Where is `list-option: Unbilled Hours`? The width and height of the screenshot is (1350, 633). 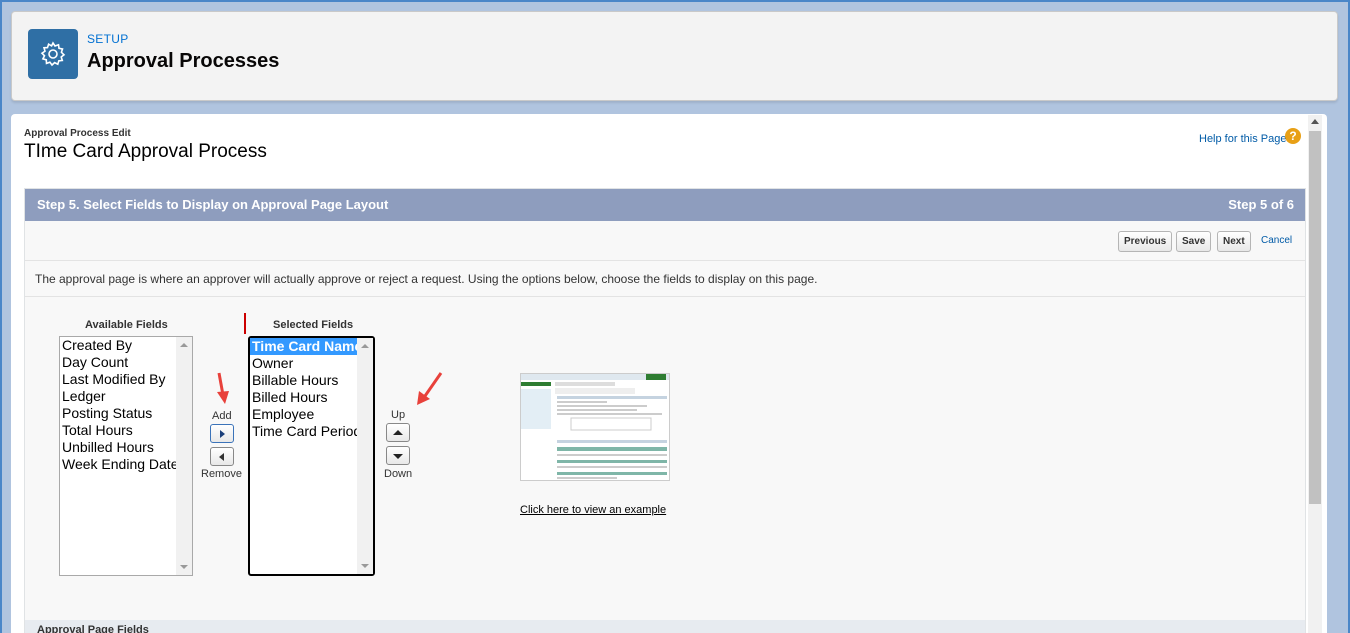 list-option: Unbilled Hours is located at coordinates (126, 447).